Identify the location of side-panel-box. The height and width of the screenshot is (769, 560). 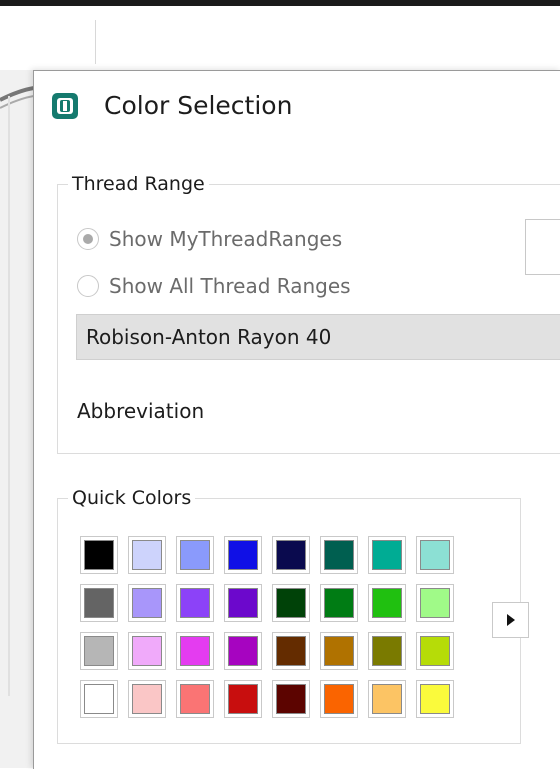
(542, 247).